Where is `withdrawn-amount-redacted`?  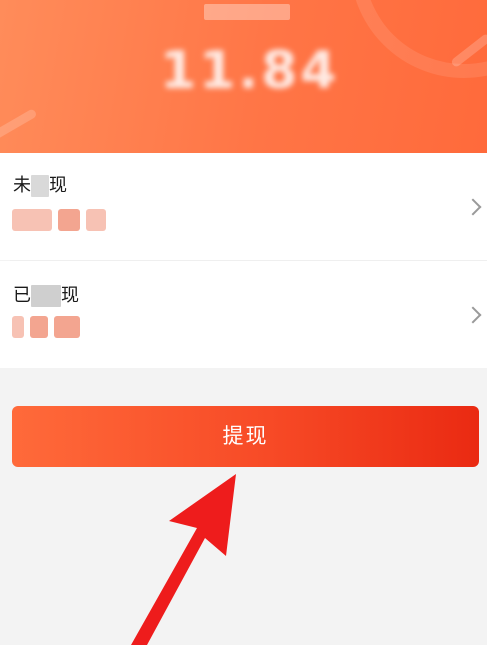
withdrawn-amount-redacted is located at coordinates (46, 327).